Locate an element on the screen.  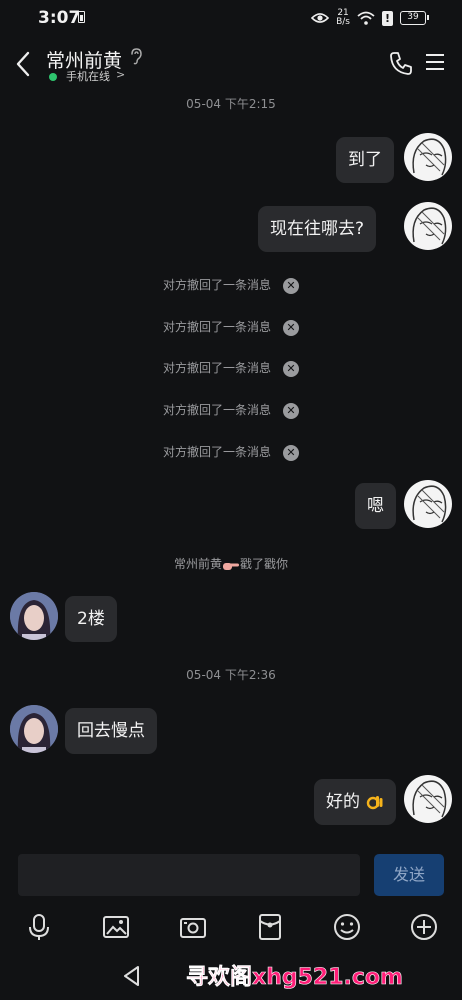
watermark-text: 寻欢阁xhg521.com is located at coordinates (295, 978).